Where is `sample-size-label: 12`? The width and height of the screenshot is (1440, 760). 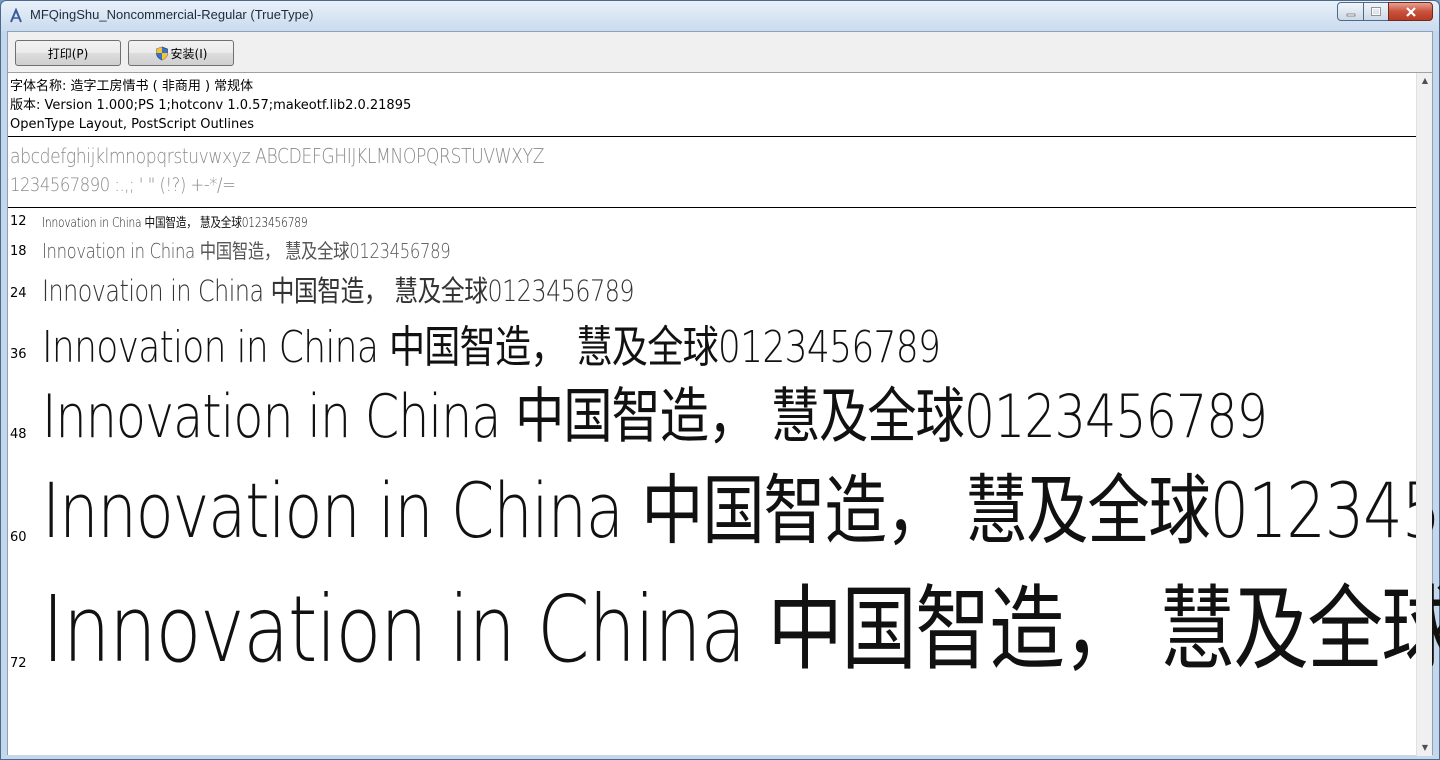 sample-size-label: 12 is located at coordinates (18, 221).